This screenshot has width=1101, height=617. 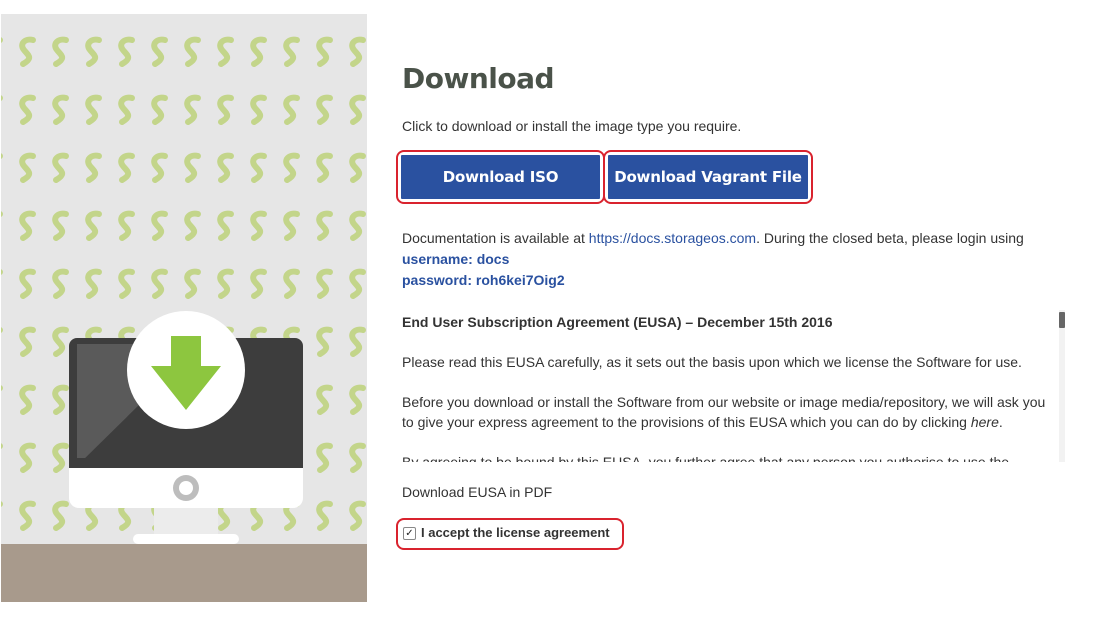 What do you see at coordinates (1062, 386) in the screenshot?
I see `eusa-scrollbar` at bounding box center [1062, 386].